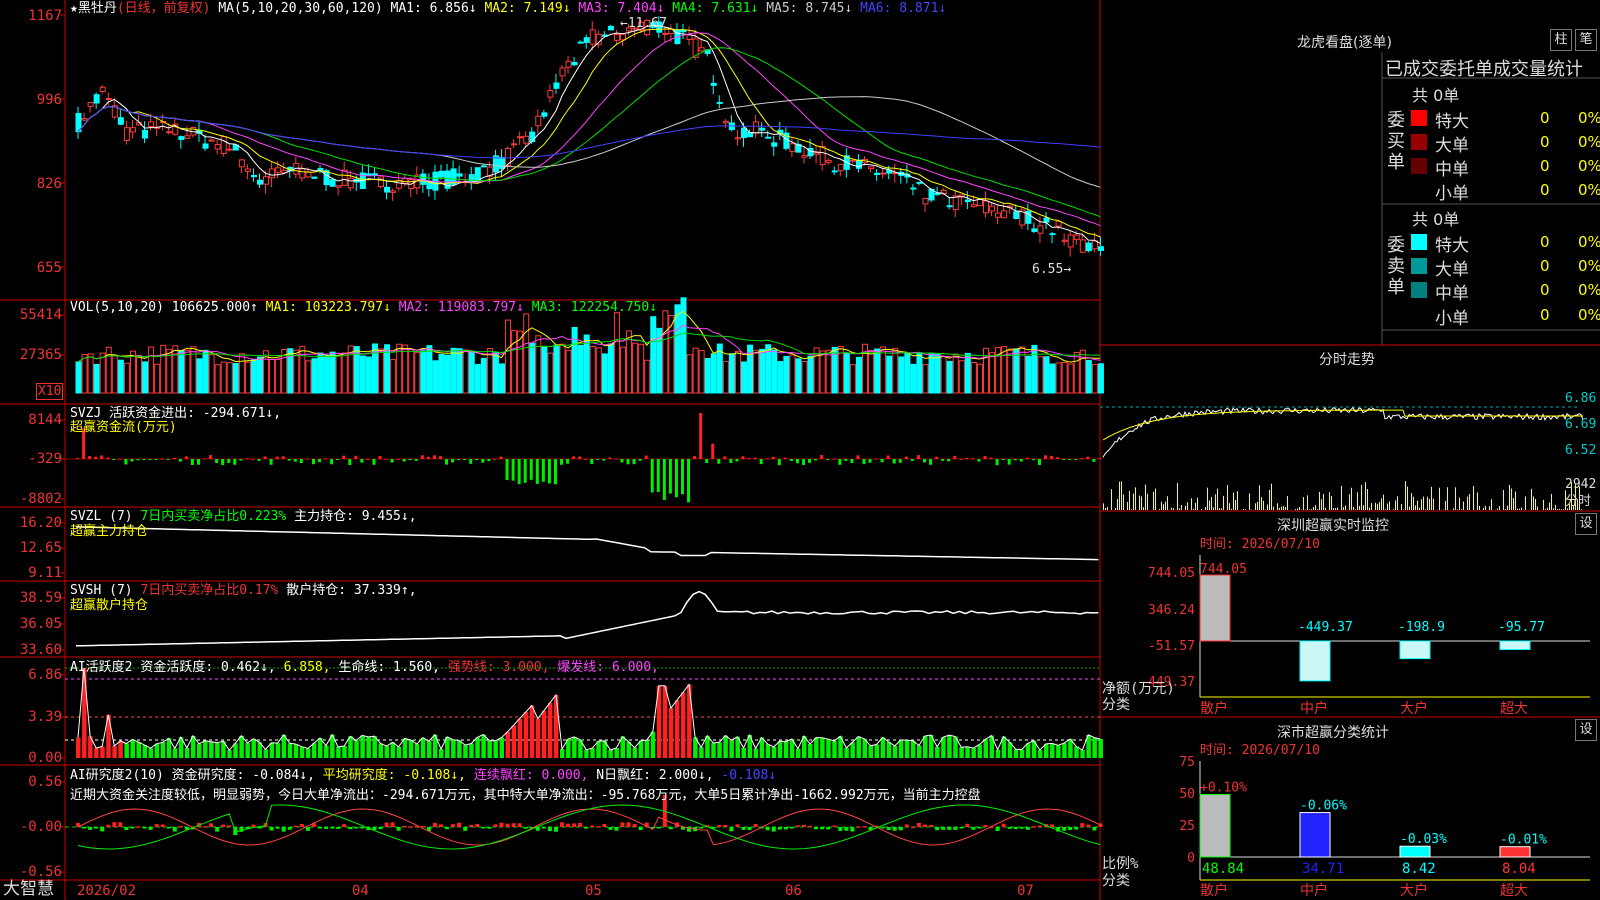 This screenshot has width=1600, height=900. I want to click on stock-name: ★黑牡丹, so click(93, 8).